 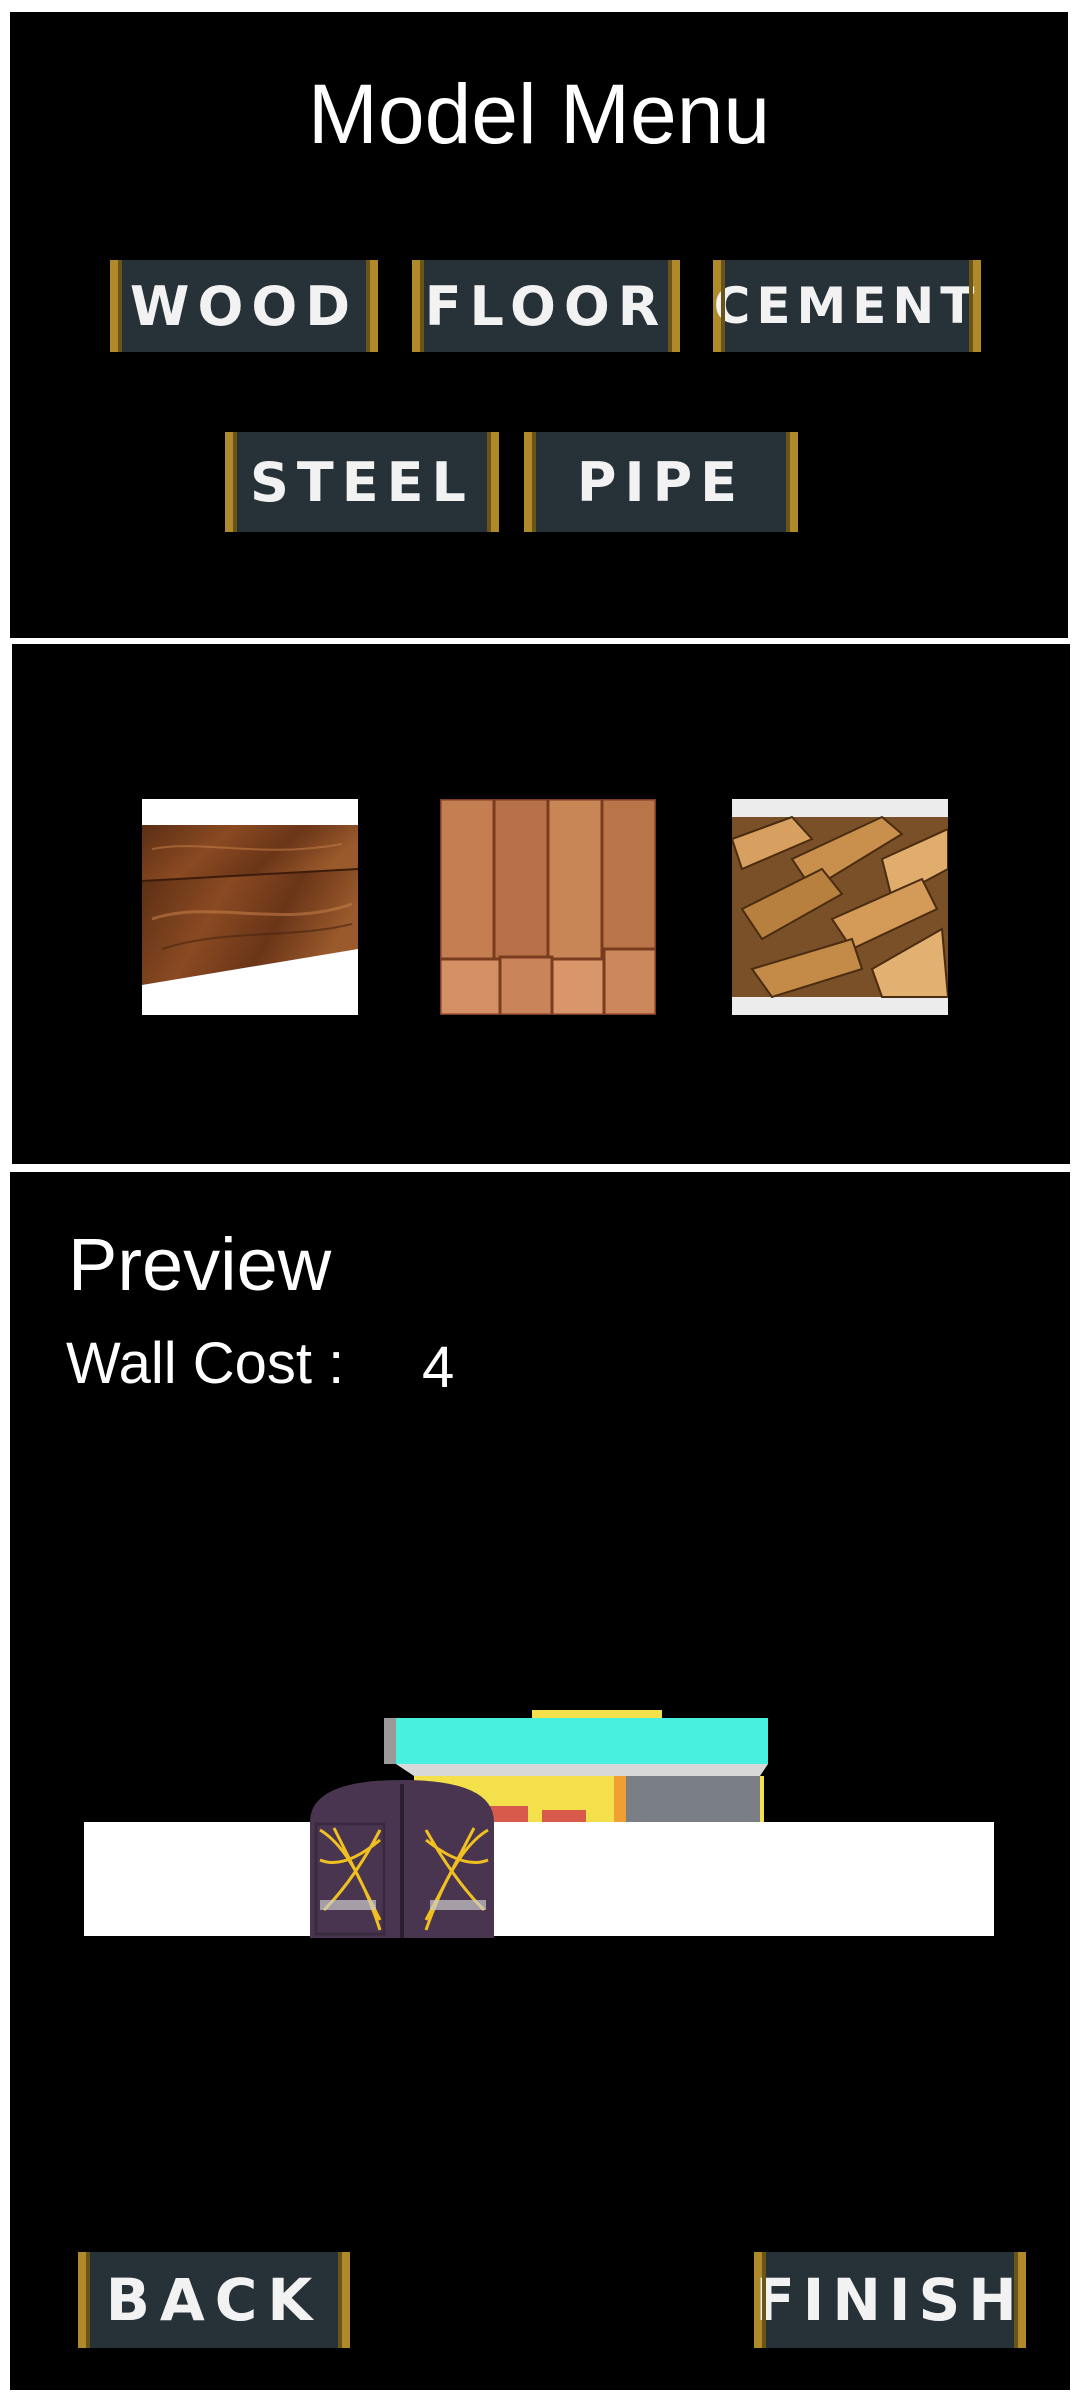 What do you see at coordinates (539, 1879) in the screenshot?
I see `boundary-wall` at bounding box center [539, 1879].